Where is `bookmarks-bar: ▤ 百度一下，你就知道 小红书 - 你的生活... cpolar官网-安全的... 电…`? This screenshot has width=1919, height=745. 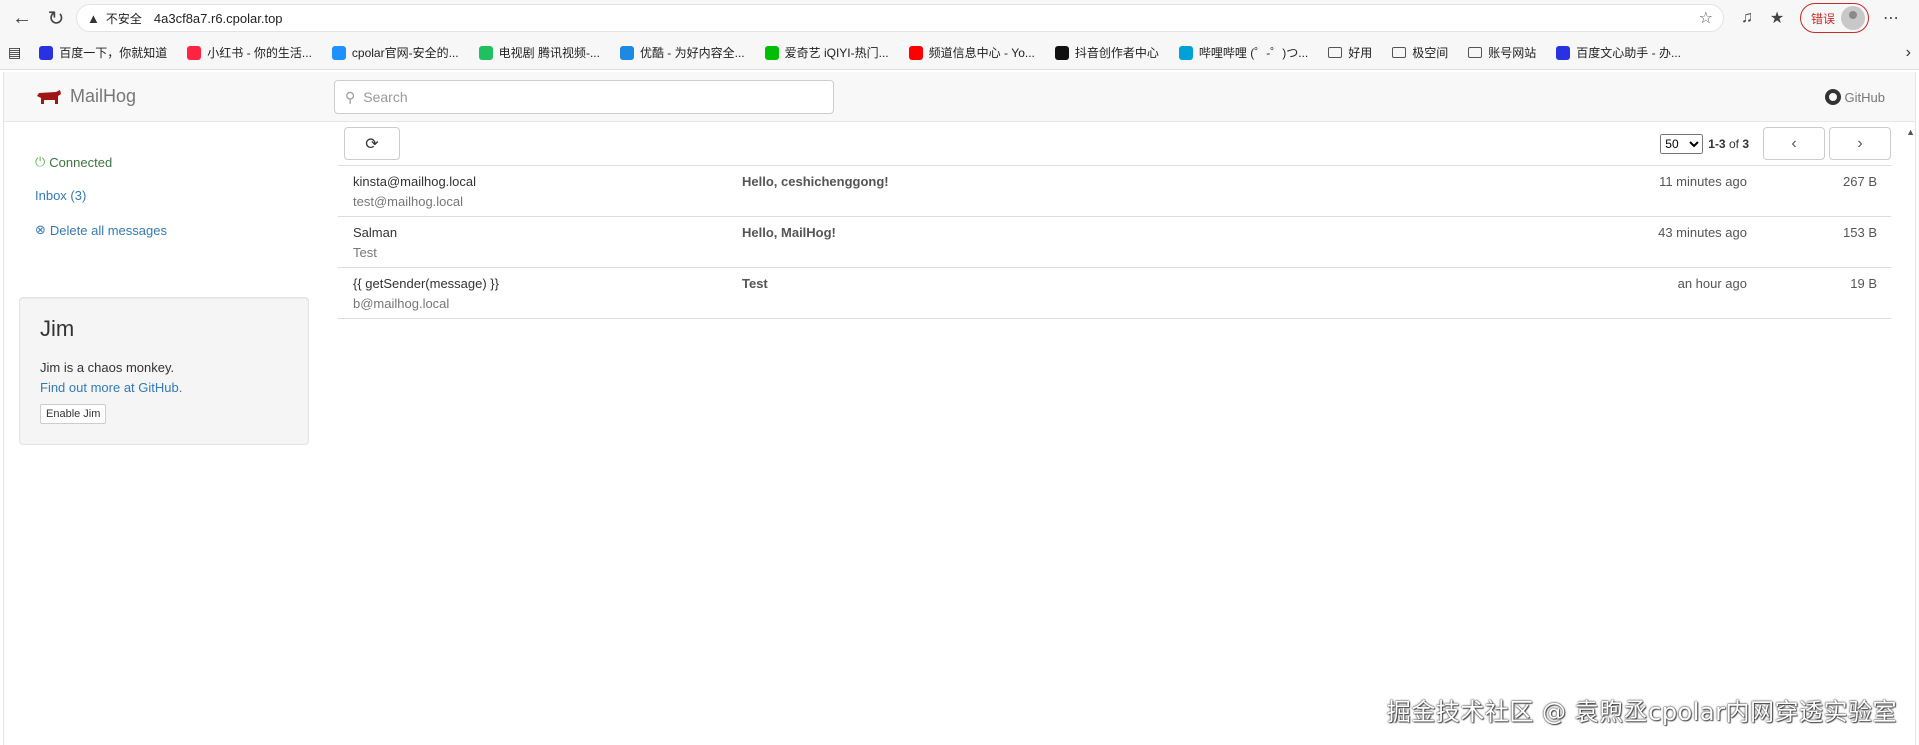 bookmarks-bar: ▤ 百度一下，你就知道 小红书 - 你的生活... cpolar官网-安全的... 电… is located at coordinates (959, 53).